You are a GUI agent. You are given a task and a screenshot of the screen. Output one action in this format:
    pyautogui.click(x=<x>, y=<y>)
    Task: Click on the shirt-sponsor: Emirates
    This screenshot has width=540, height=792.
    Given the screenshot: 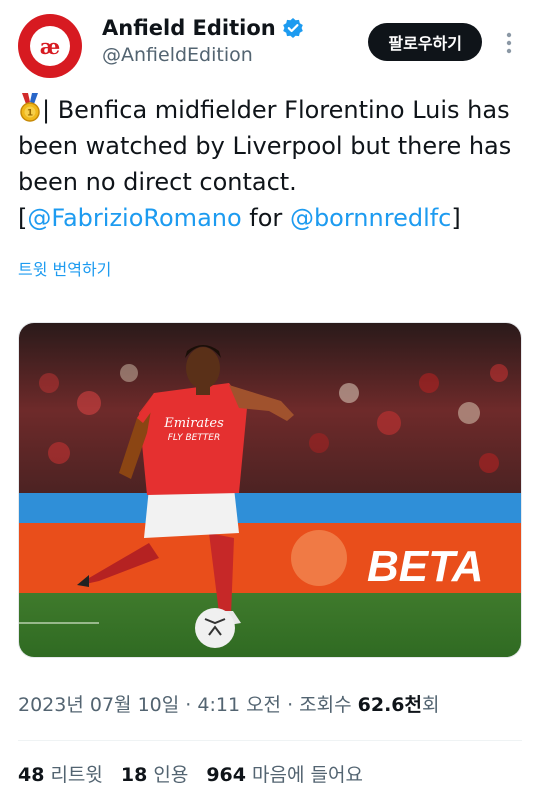 What is the action you would take?
    pyautogui.click(x=193, y=423)
    